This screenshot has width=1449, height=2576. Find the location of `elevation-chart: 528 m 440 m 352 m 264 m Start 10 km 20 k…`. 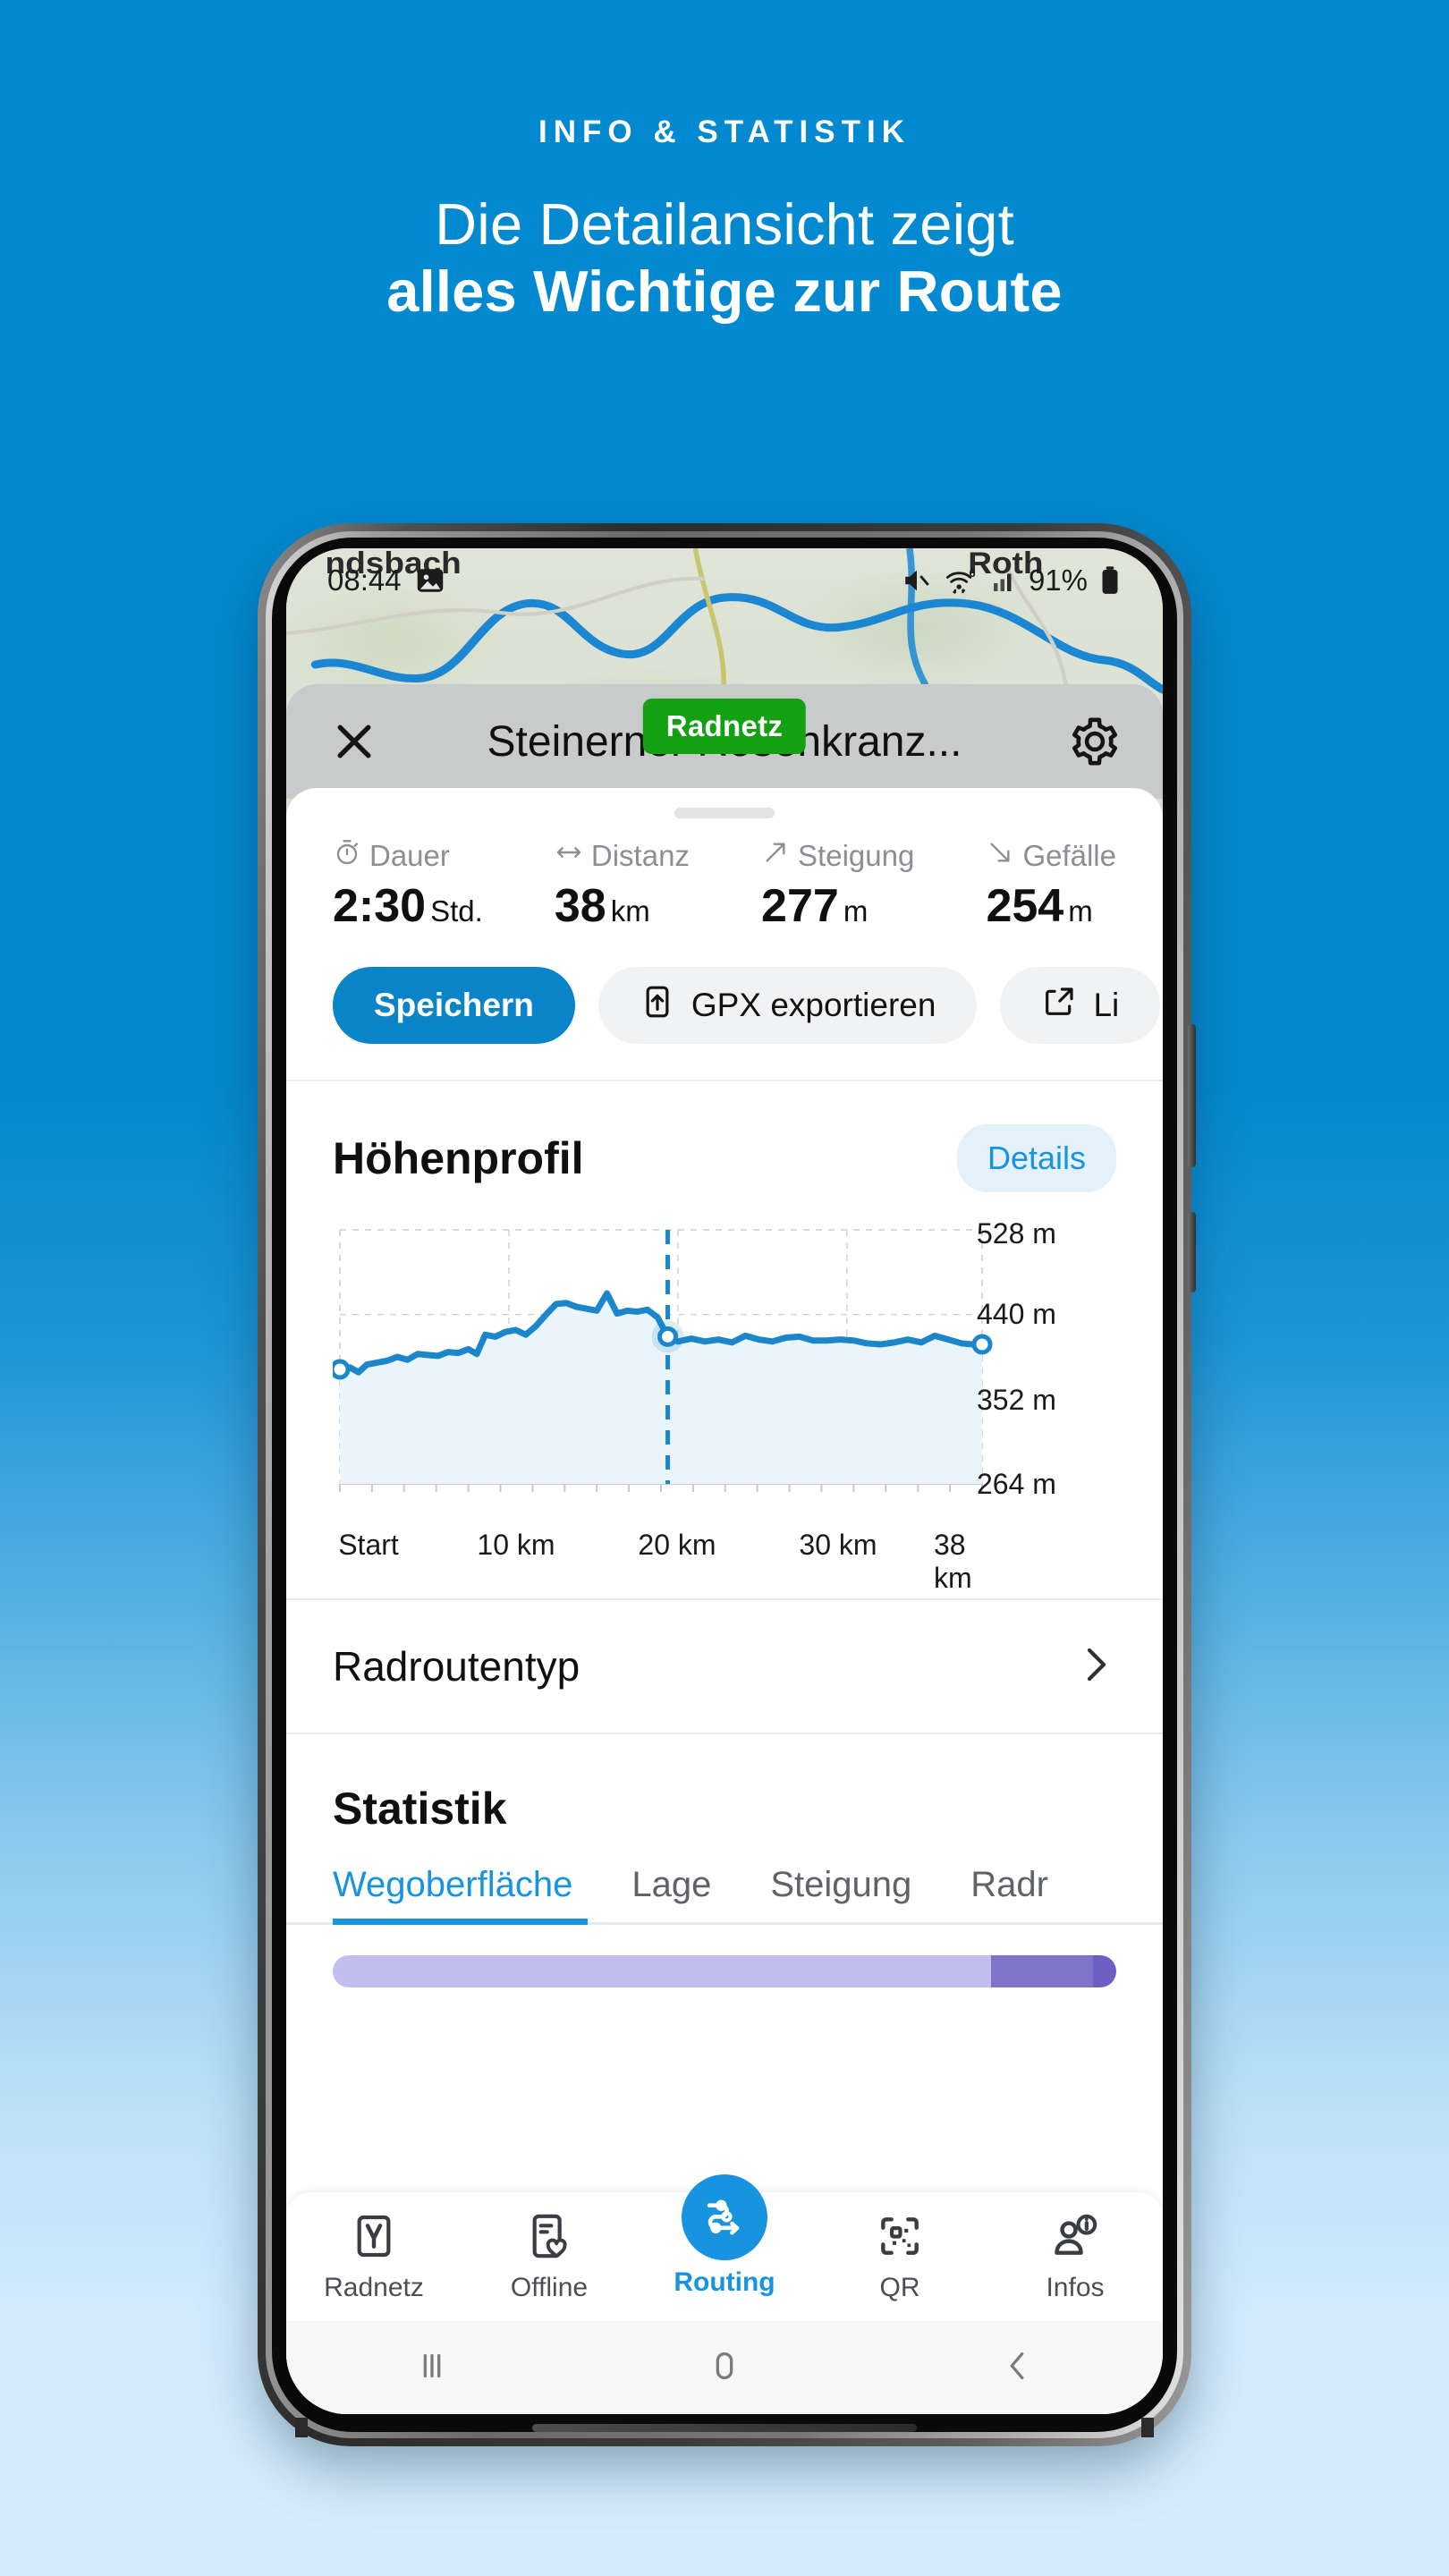

elevation-chart: 528 m 440 m 352 m 264 m Start 10 km 20 k… is located at coordinates (724, 1405).